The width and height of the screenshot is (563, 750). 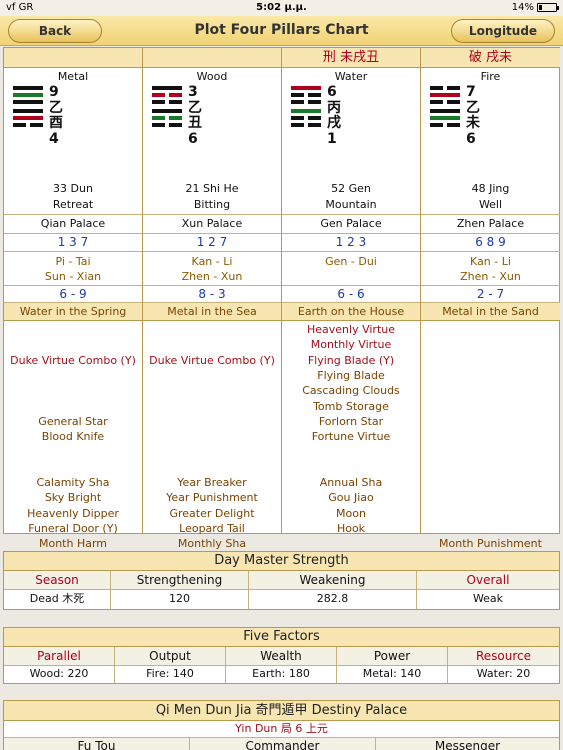 What do you see at coordinates (281, 31) in the screenshot?
I see `nav-bar: Back Plot Four Pillars Chart Longitude` at bounding box center [281, 31].